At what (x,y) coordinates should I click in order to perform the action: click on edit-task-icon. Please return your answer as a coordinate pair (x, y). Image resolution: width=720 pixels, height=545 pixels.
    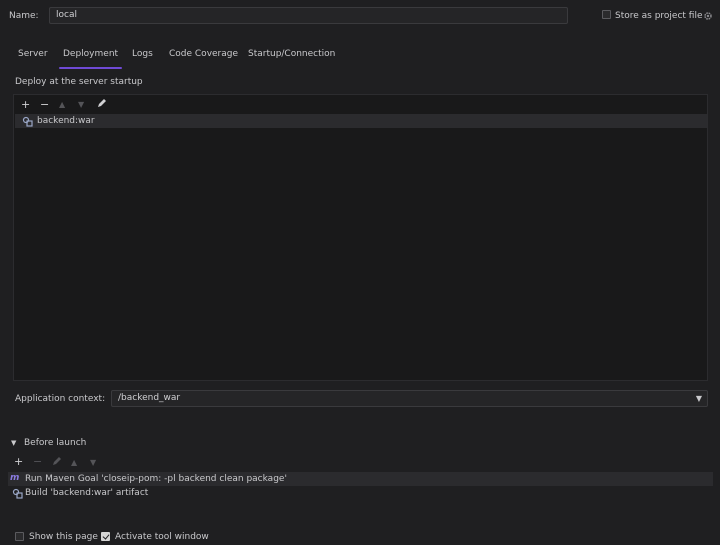
    Looking at the image, I should click on (57, 462).